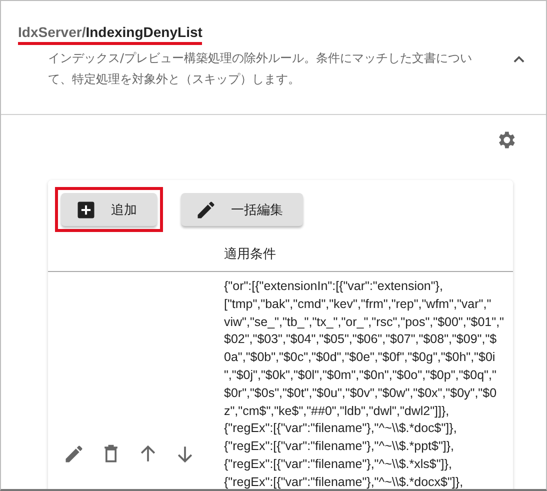 This screenshot has height=491, width=547. Describe the element at coordinates (110, 34) in the screenshot. I see `page-title: IdxServer/IndexingDenyList` at that location.